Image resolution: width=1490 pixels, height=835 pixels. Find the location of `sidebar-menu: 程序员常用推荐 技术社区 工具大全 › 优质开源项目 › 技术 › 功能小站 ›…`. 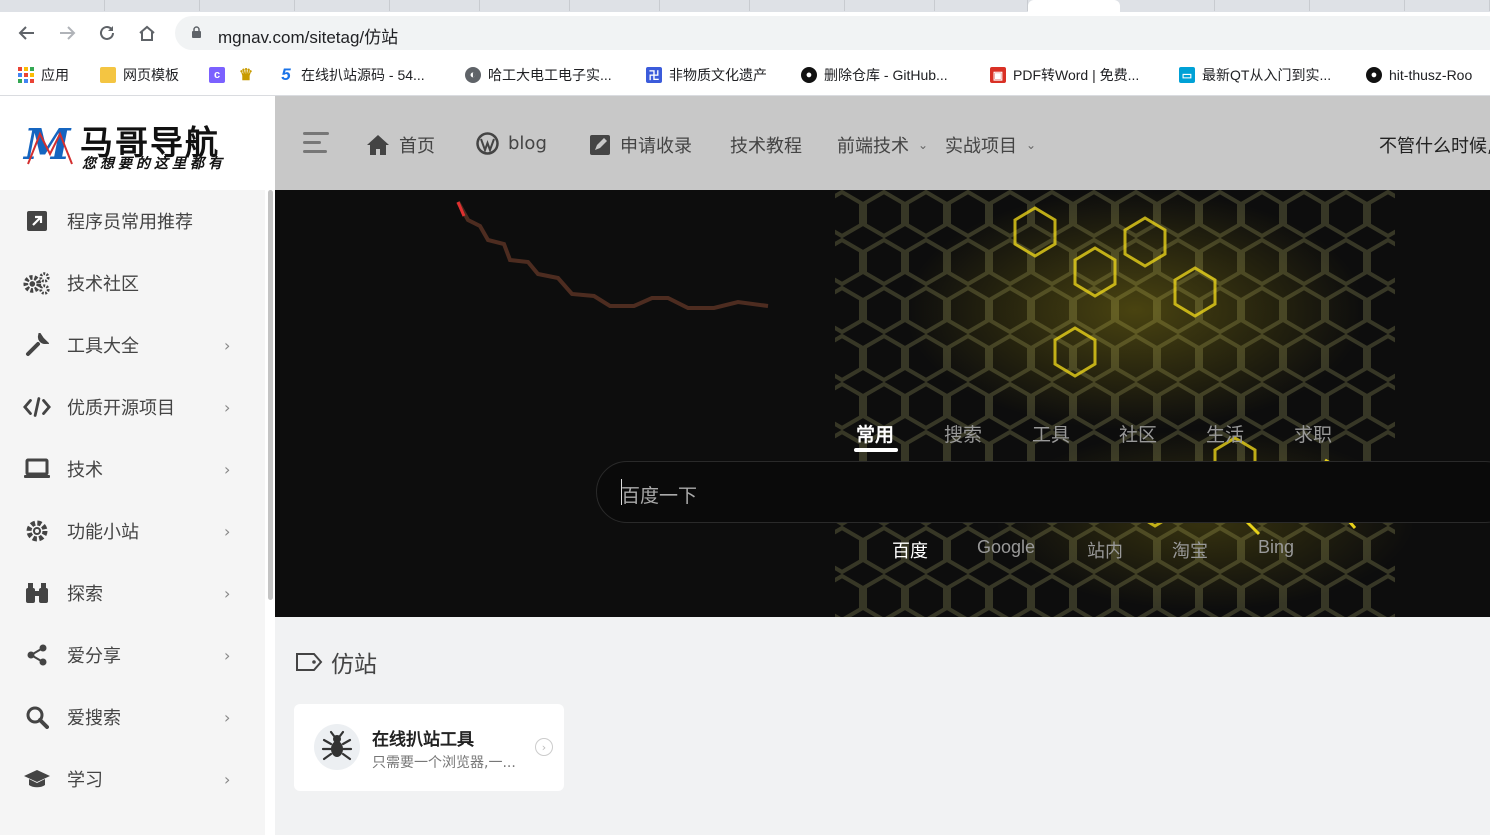

sidebar-menu: 程序员常用推荐 技术社区 工具大全 › 优质开源项目 › 技术 › 功能小站 ›… is located at coordinates (132, 512).